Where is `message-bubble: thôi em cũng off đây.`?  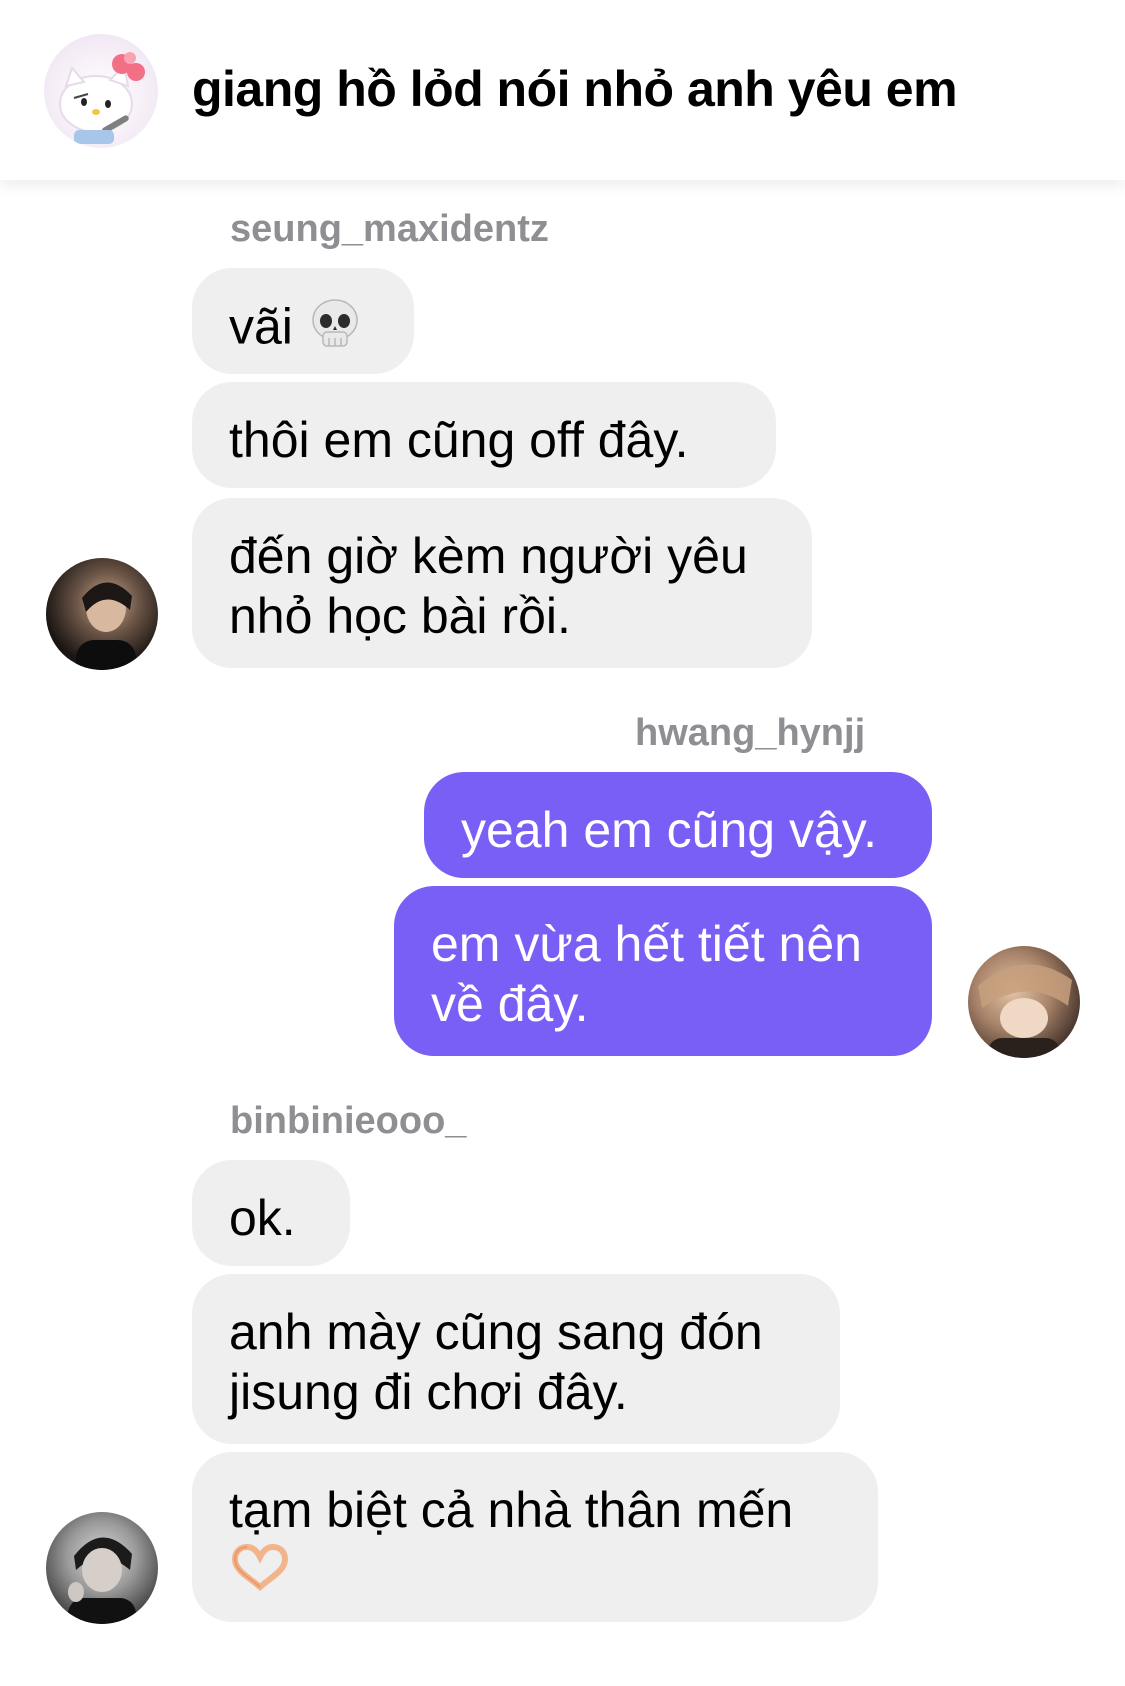
message-bubble: thôi em cũng off đây. is located at coordinates (484, 435).